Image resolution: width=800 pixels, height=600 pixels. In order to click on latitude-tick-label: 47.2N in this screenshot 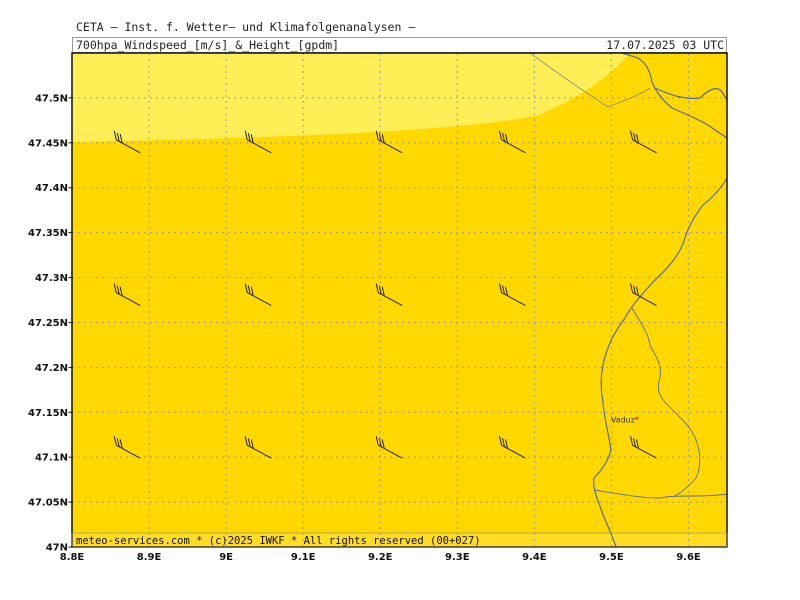, I will do `click(51, 368)`.